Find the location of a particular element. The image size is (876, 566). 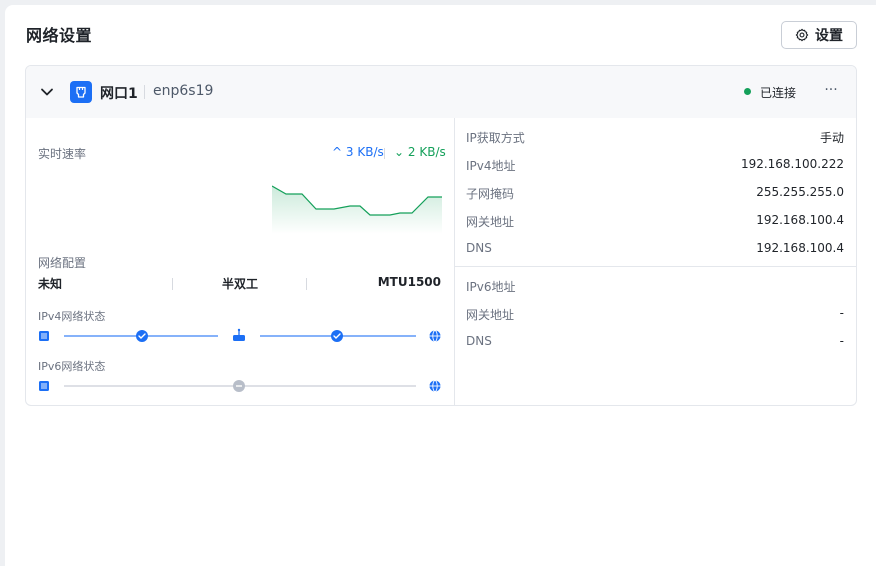

mtu-value: MTU1500 is located at coordinates (409, 282).